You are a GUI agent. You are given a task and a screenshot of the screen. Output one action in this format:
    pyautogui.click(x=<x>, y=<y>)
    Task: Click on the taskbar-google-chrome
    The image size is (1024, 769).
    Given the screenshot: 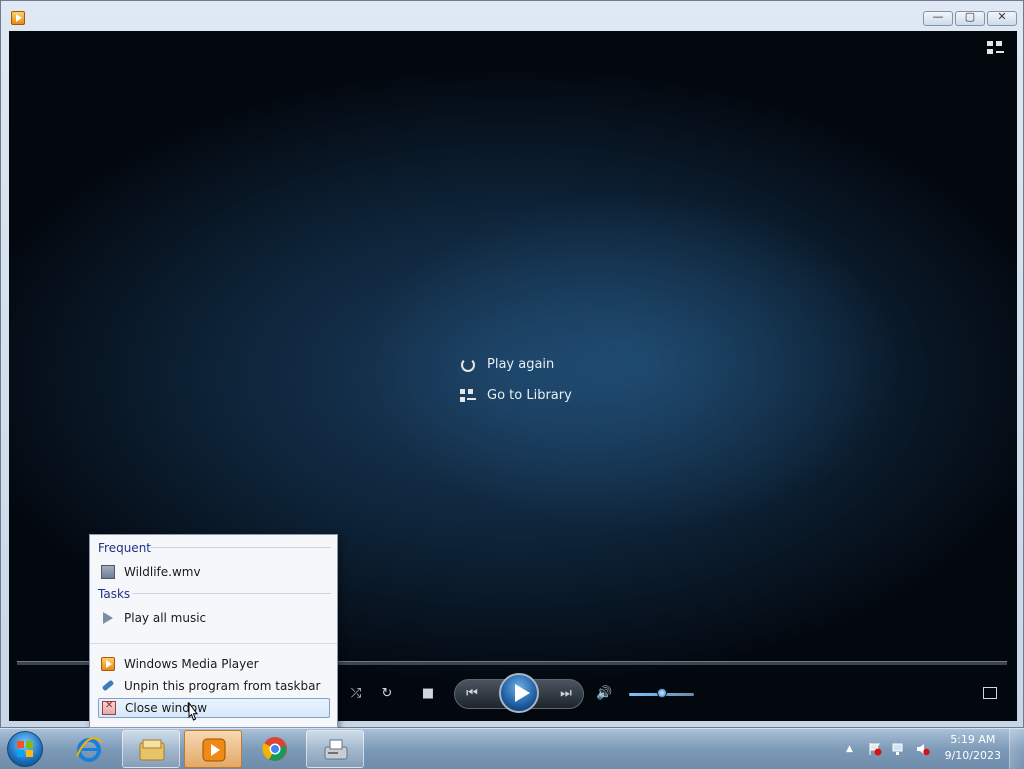 What is the action you would take?
    pyautogui.click(x=275, y=749)
    